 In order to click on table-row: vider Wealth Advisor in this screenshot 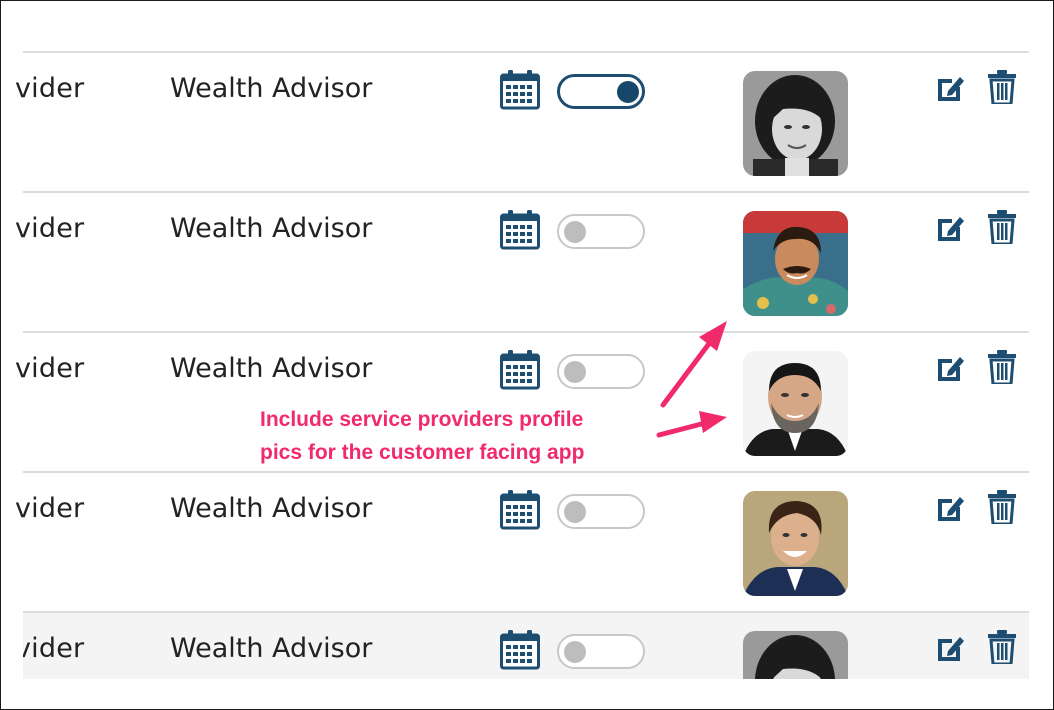, I will do `click(526, 645)`.